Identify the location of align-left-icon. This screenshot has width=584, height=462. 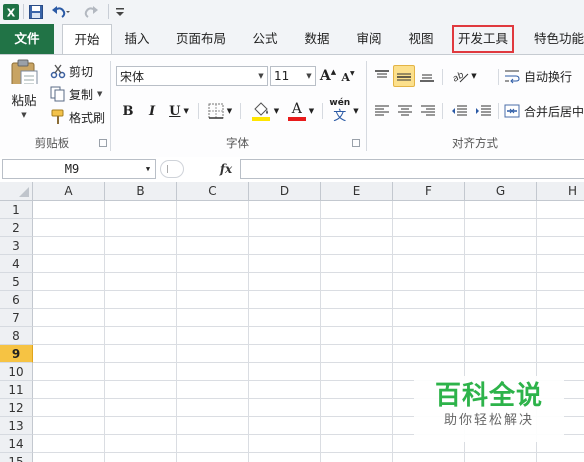
(382, 110).